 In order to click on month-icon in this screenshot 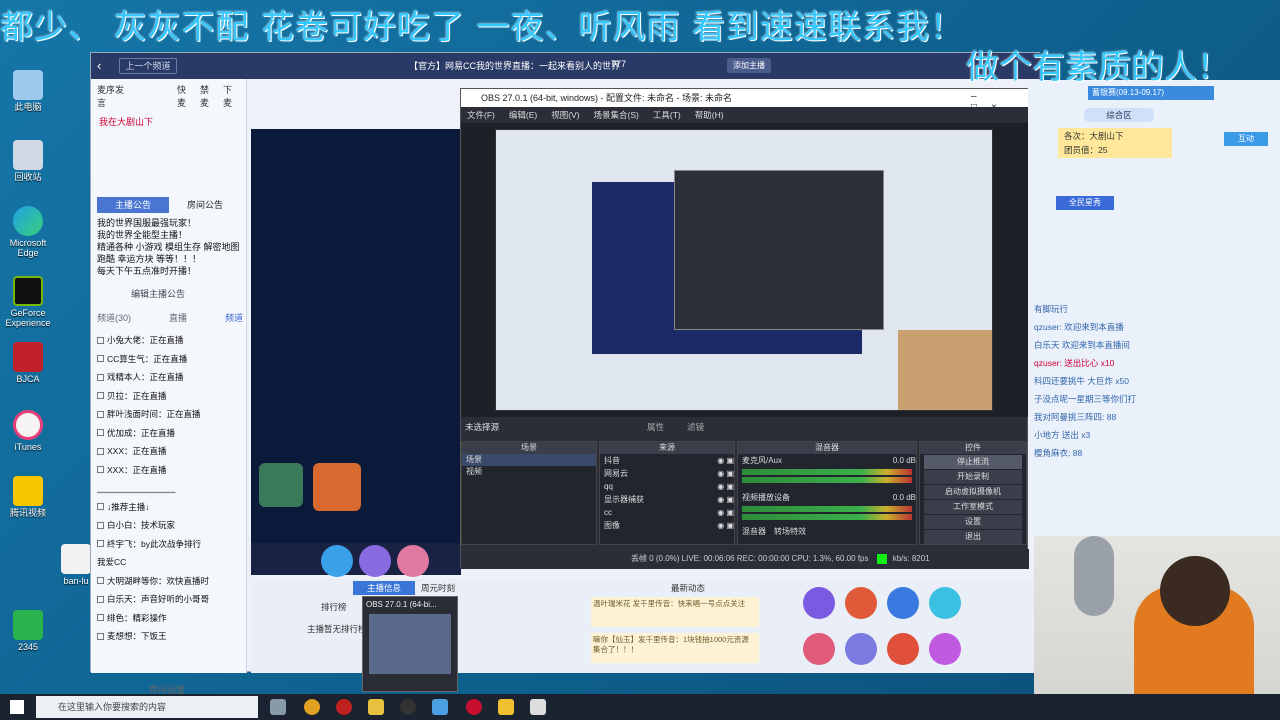, I will do `click(945, 603)`.